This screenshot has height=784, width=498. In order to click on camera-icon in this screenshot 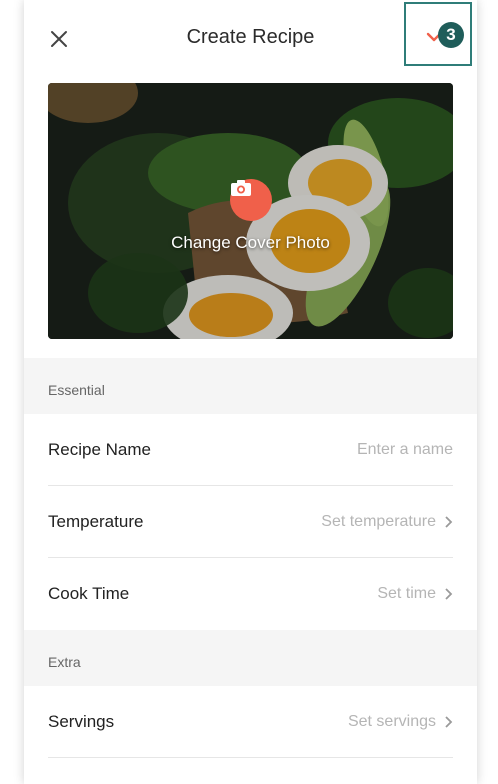, I will do `click(241, 188)`.